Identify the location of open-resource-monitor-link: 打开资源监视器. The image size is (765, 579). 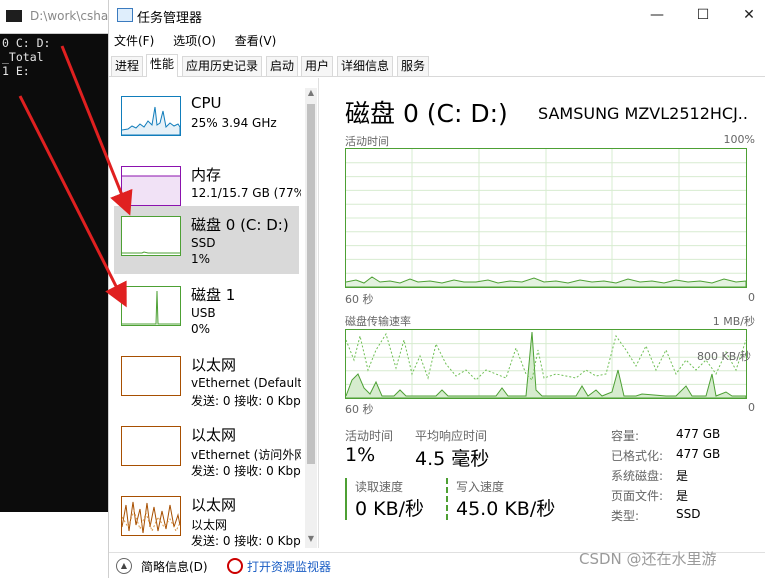
(289, 566).